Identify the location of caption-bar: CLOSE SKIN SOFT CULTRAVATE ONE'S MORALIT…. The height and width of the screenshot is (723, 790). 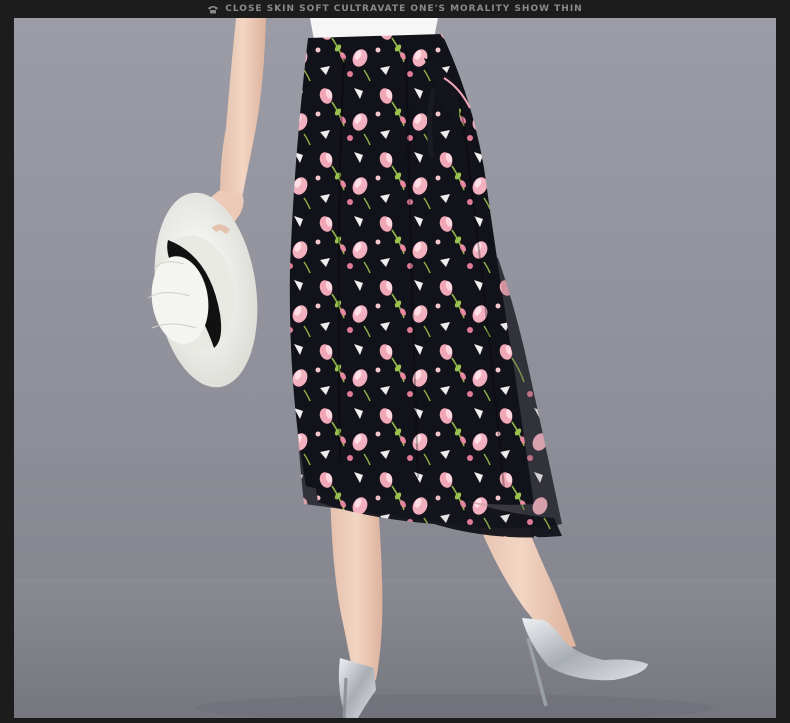
(395, 9).